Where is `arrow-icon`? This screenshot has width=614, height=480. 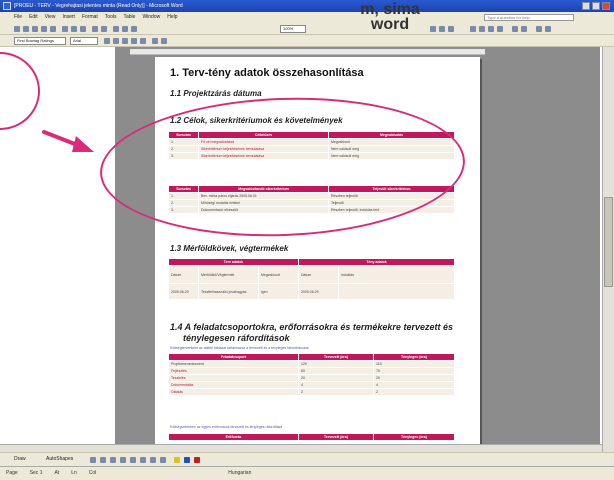
arrow-icon is located at coordinates (103, 460).